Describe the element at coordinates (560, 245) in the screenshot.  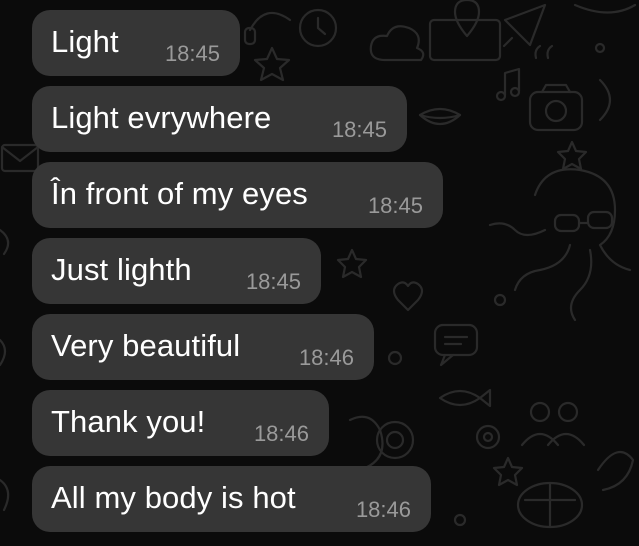
I see `octopus-icon` at that location.